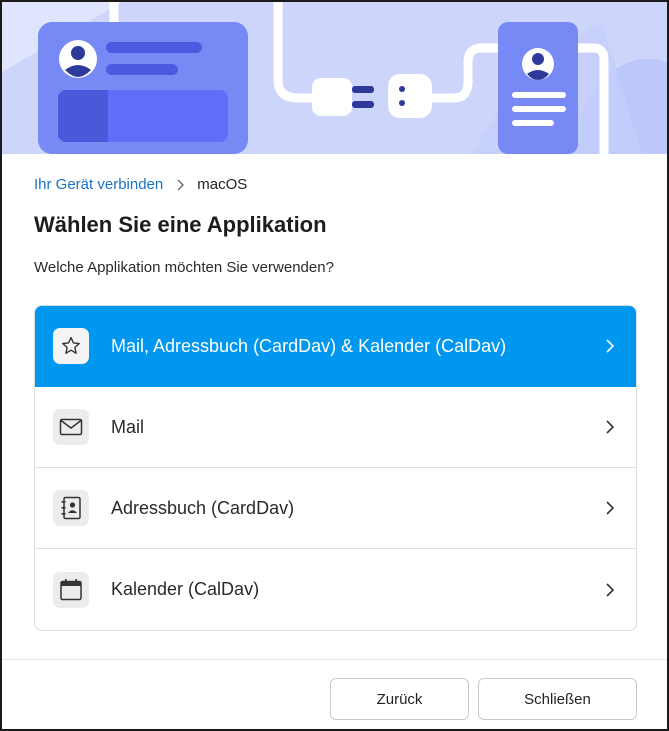  I want to click on breadcrumb: Ihr Gerät verbinden macOS, so click(140, 184).